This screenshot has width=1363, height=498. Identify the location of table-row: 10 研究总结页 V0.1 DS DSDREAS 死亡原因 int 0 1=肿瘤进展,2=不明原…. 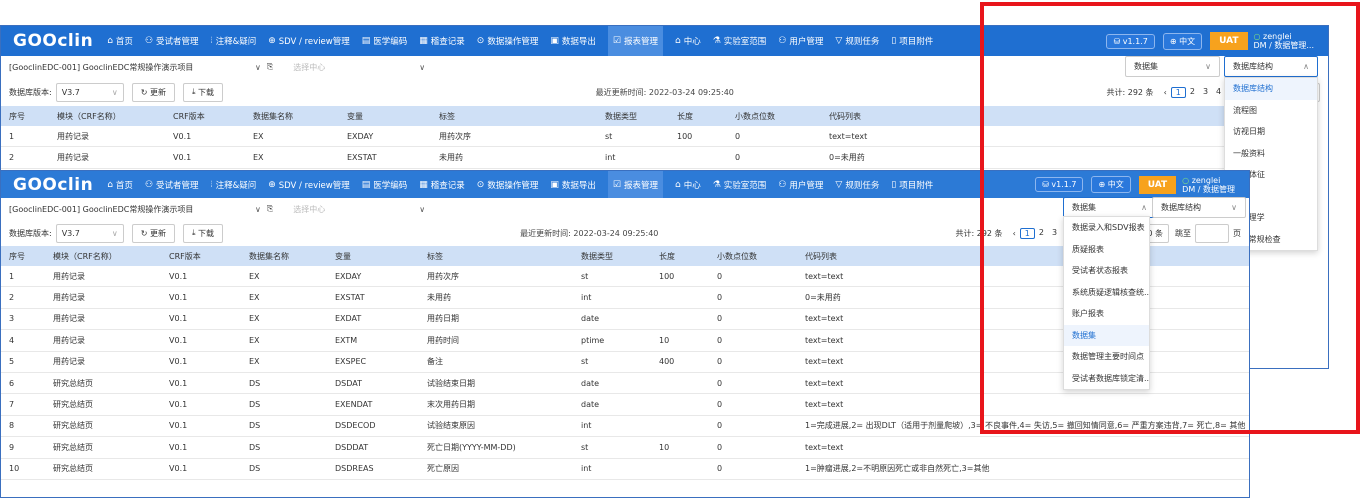
(625, 469).